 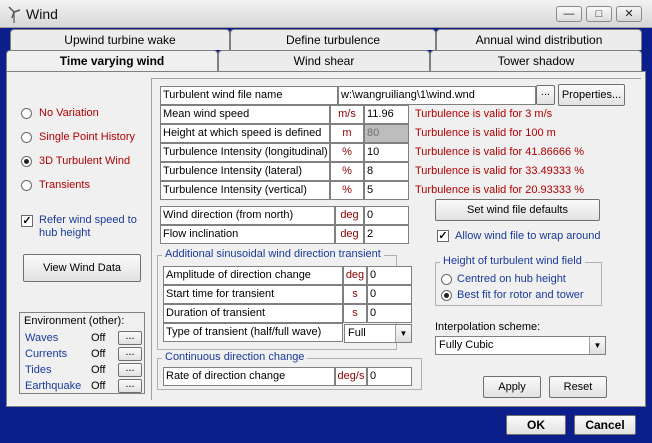 I want to click on environment-title: Environment (other):, so click(x=74, y=321).